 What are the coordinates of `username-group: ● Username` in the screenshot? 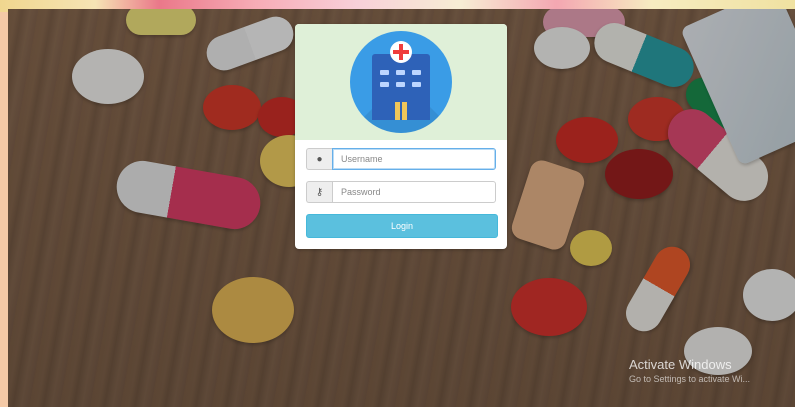 It's located at (401, 159).